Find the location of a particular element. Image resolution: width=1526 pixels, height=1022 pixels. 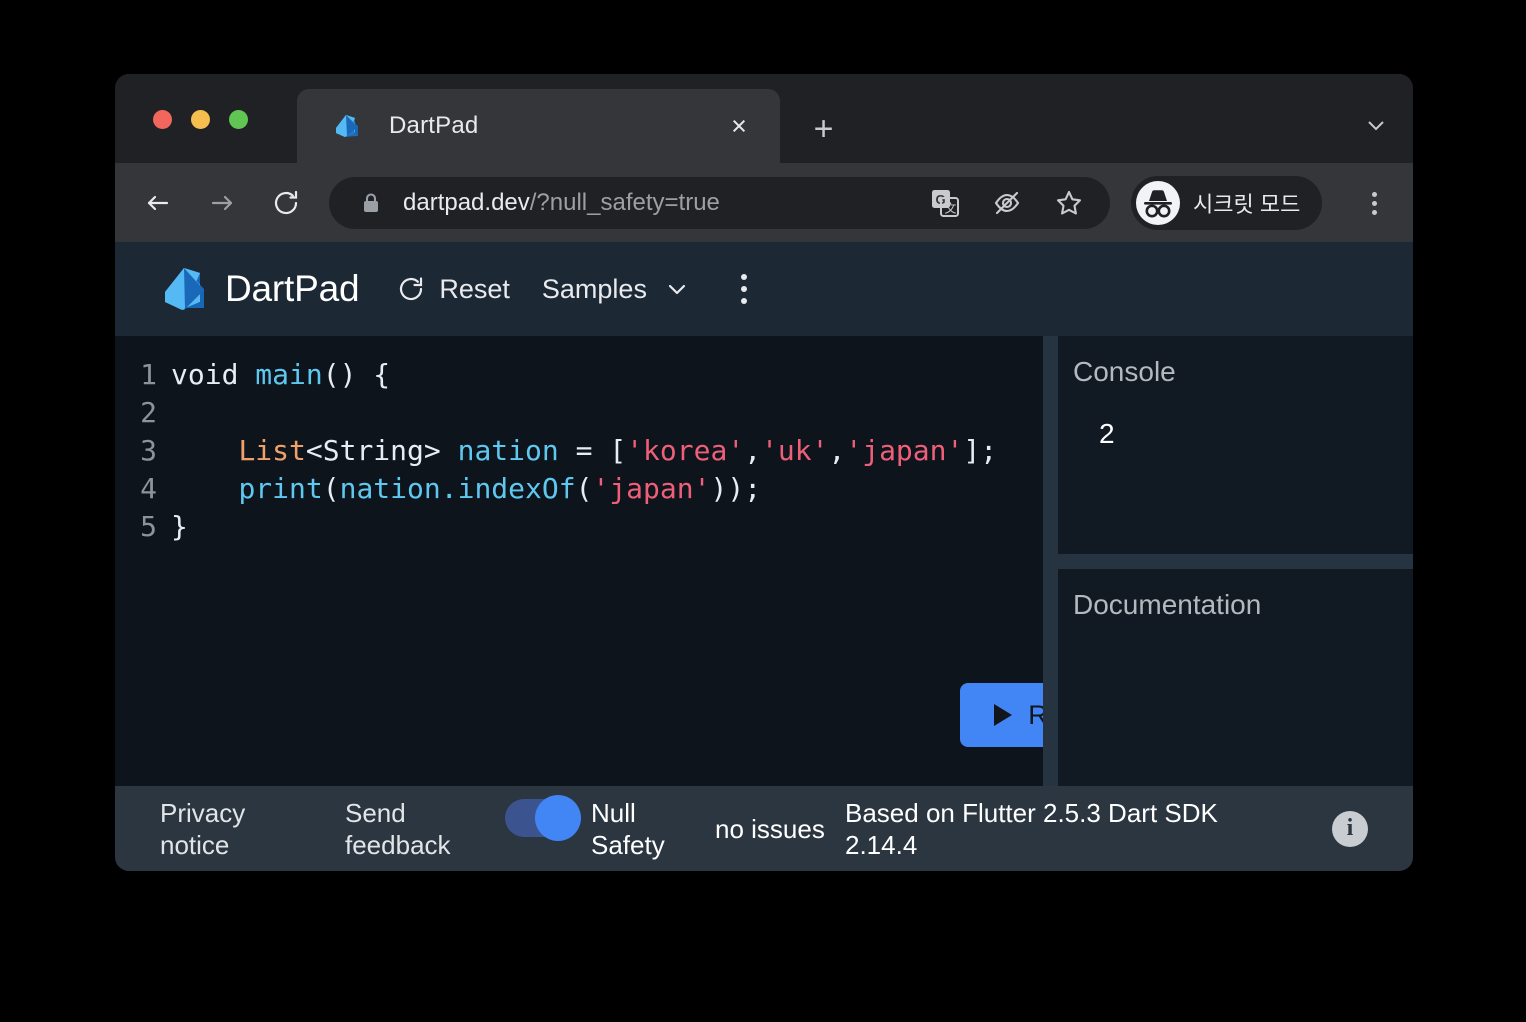

code-token: print is located at coordinates (280, 488).